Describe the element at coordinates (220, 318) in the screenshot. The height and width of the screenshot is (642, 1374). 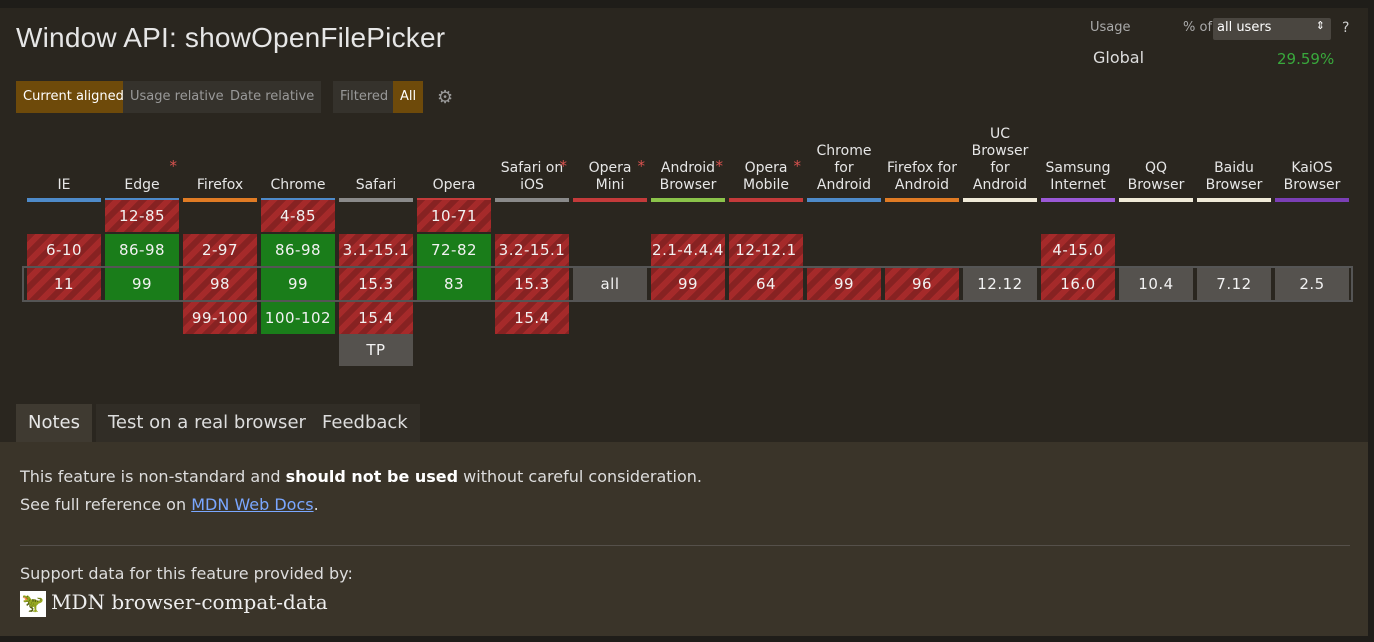
I see `support-cell: 99-100` at that location.